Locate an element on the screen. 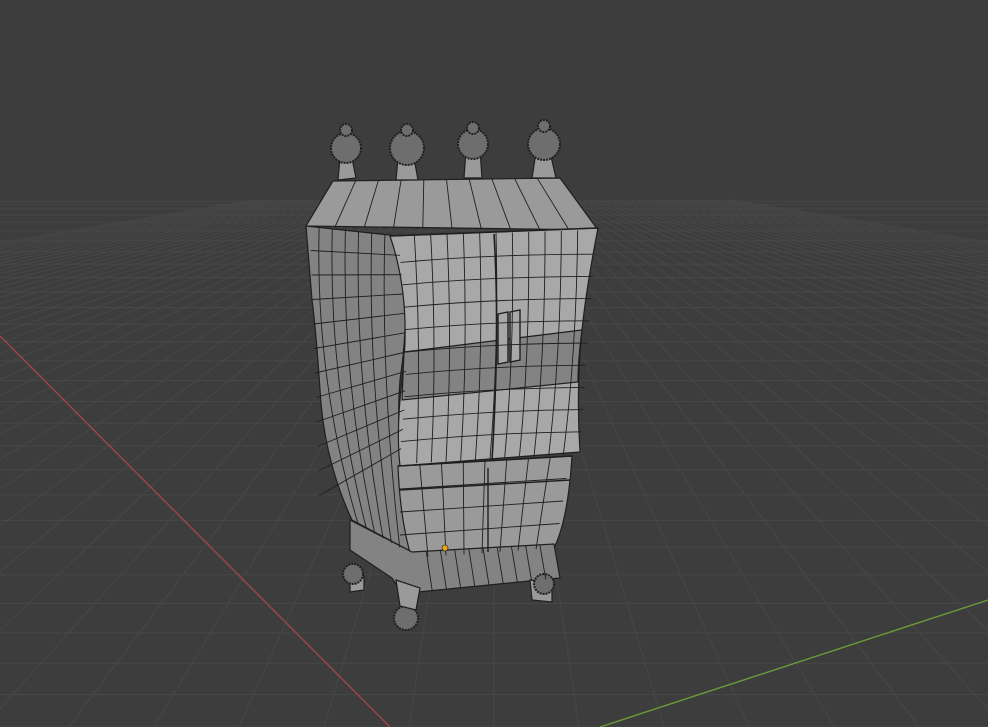  object-origin is located at coordinates (445, 548).